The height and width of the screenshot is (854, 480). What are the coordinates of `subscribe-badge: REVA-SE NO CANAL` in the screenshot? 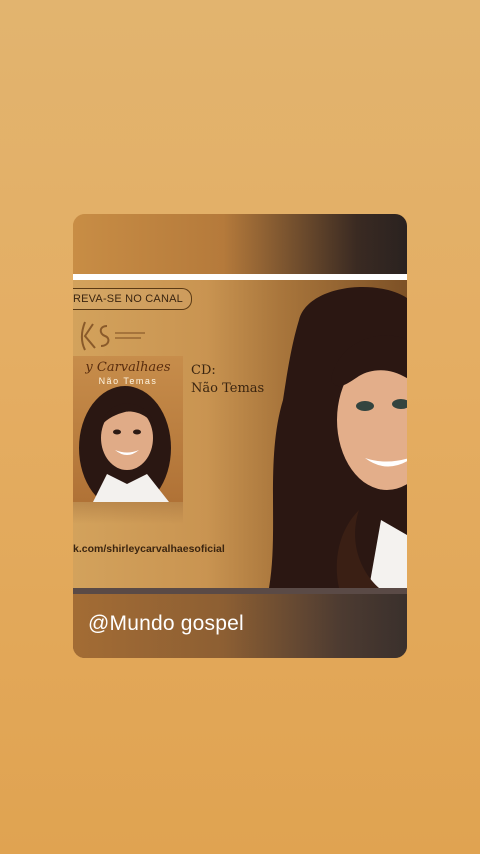 It's located at (132, 299).